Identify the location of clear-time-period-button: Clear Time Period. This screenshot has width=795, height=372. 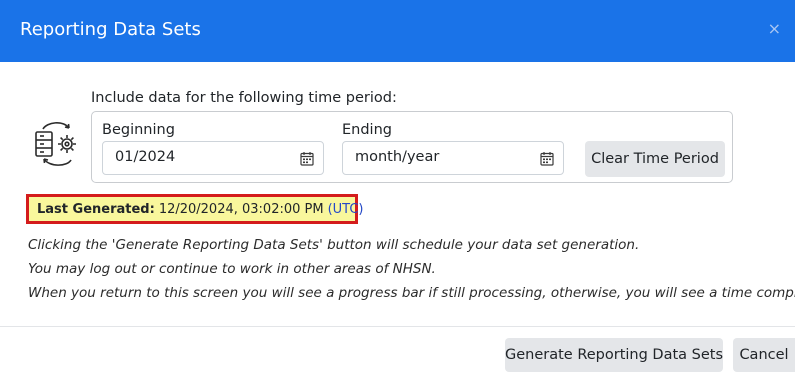
(655, 159).